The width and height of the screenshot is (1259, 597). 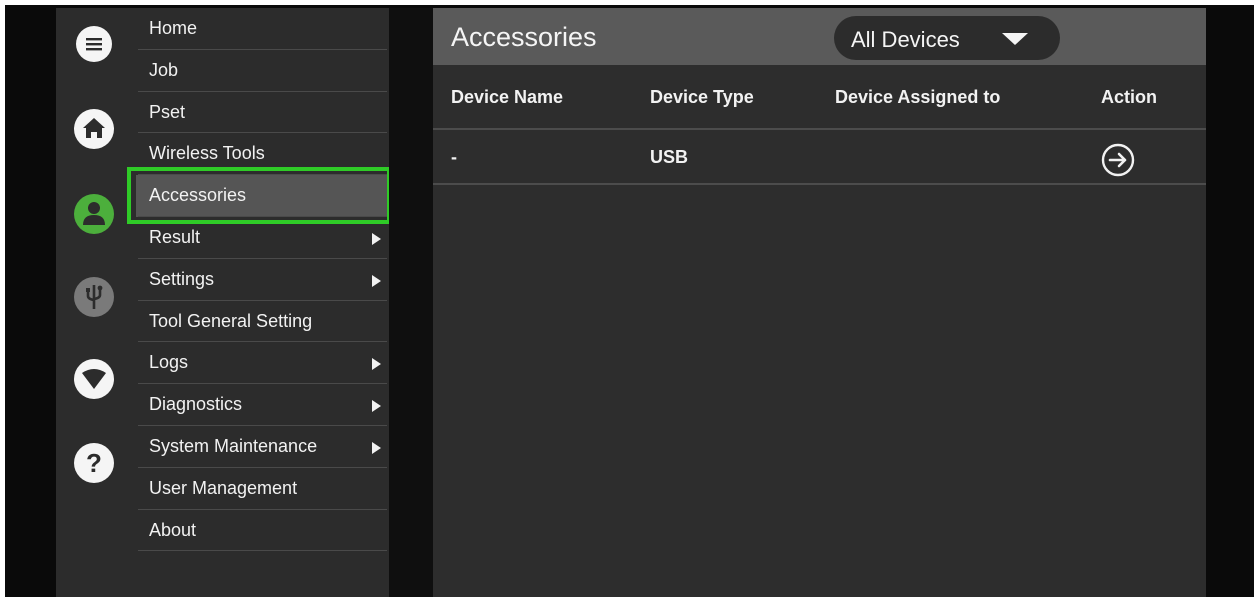 I want to click on menu-item-pset: Pset, so click(x=262, y=113).